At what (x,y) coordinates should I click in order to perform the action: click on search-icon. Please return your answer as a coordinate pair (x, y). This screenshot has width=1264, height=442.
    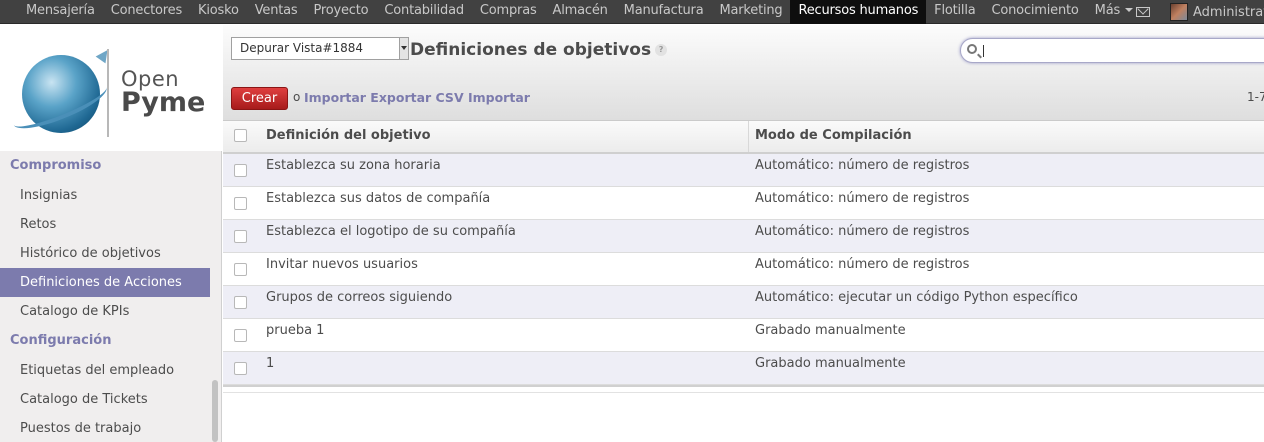
    Looking at the image, I should click on (972, 49).